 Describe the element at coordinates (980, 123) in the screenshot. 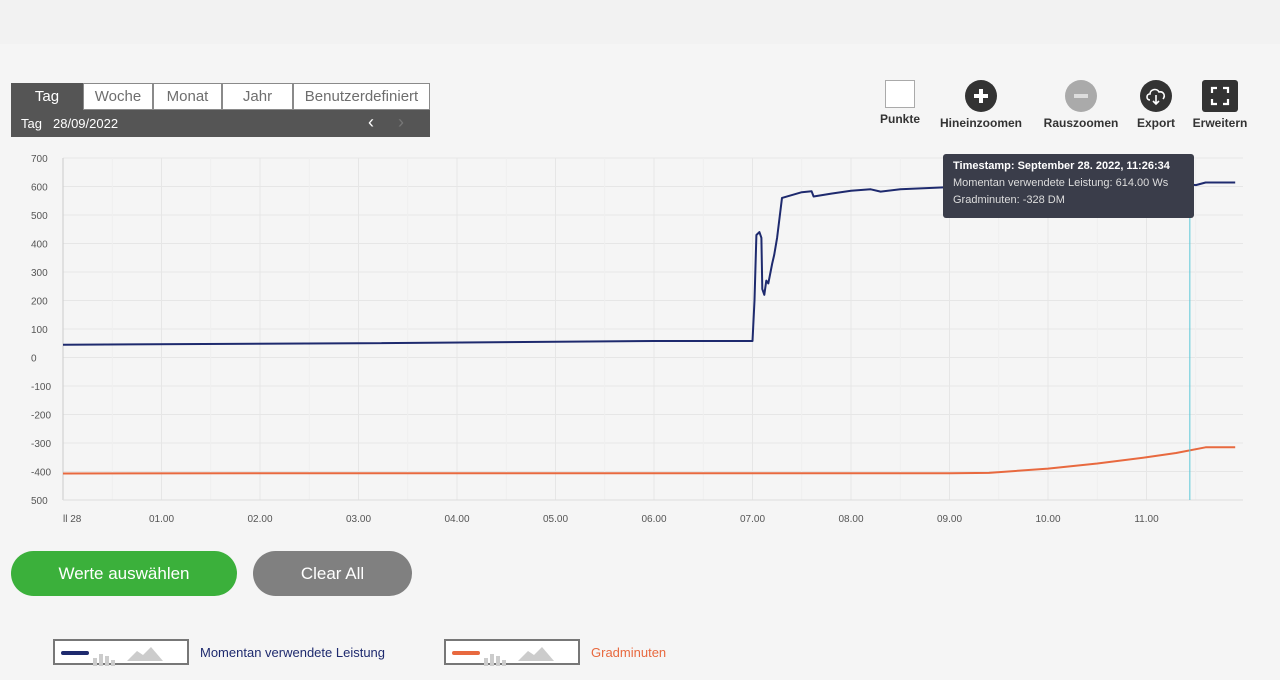

I see `zoom-in-label: Hineinzoomen` at that location.